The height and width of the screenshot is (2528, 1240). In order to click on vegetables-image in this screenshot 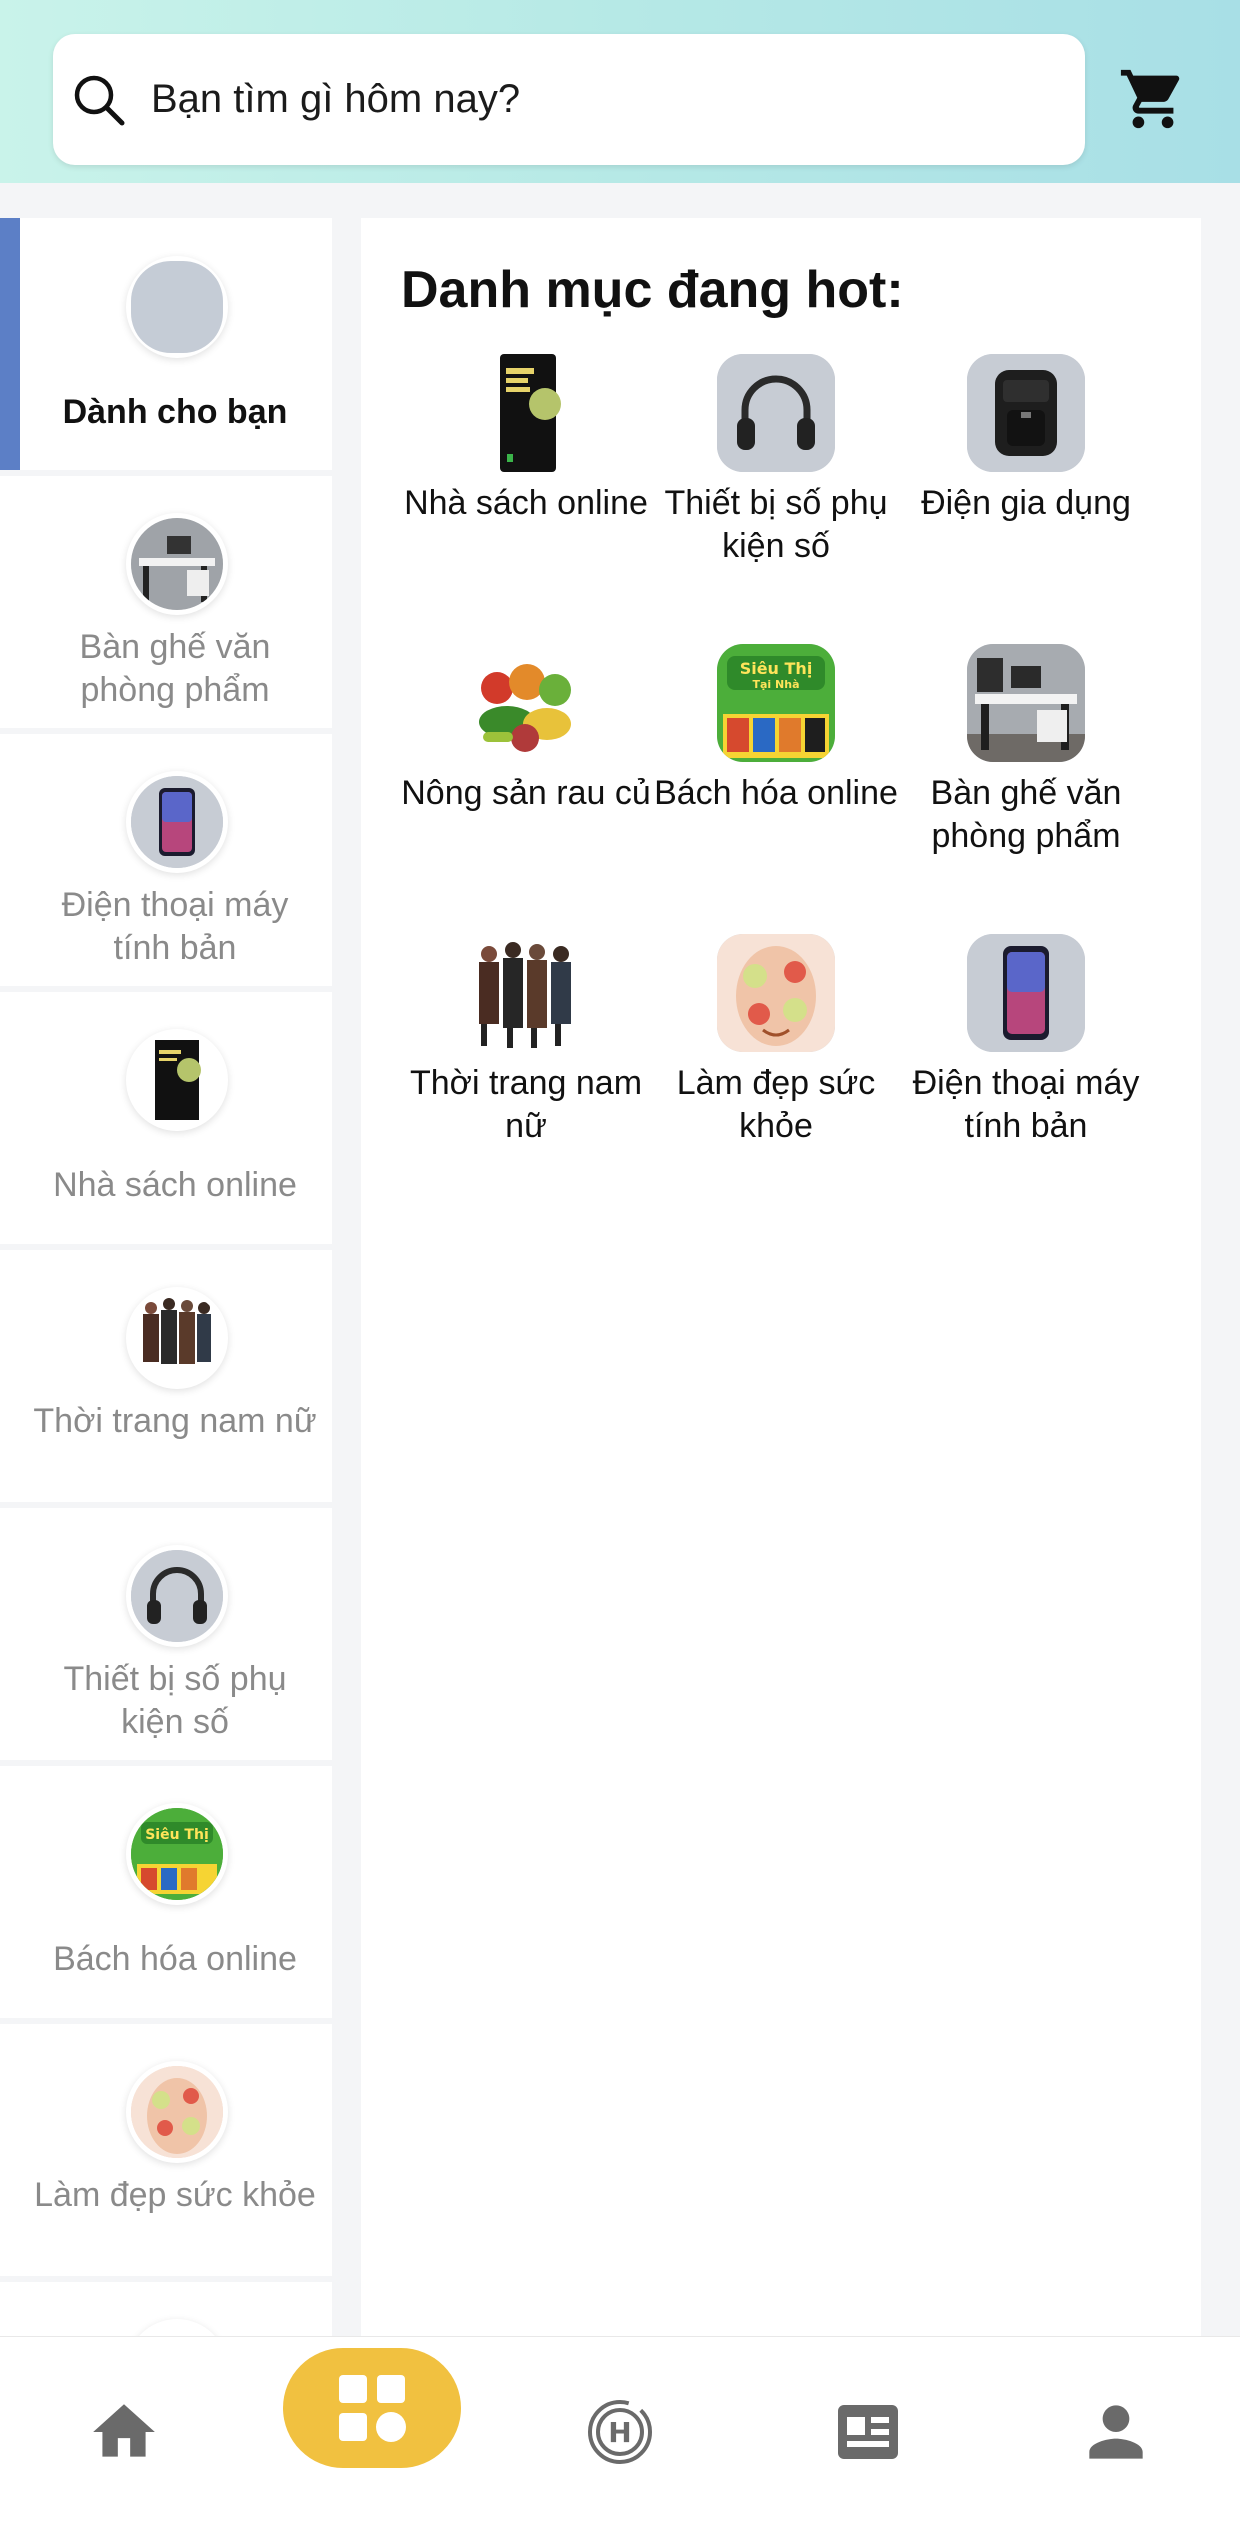, I will do `click(526, 703)`.